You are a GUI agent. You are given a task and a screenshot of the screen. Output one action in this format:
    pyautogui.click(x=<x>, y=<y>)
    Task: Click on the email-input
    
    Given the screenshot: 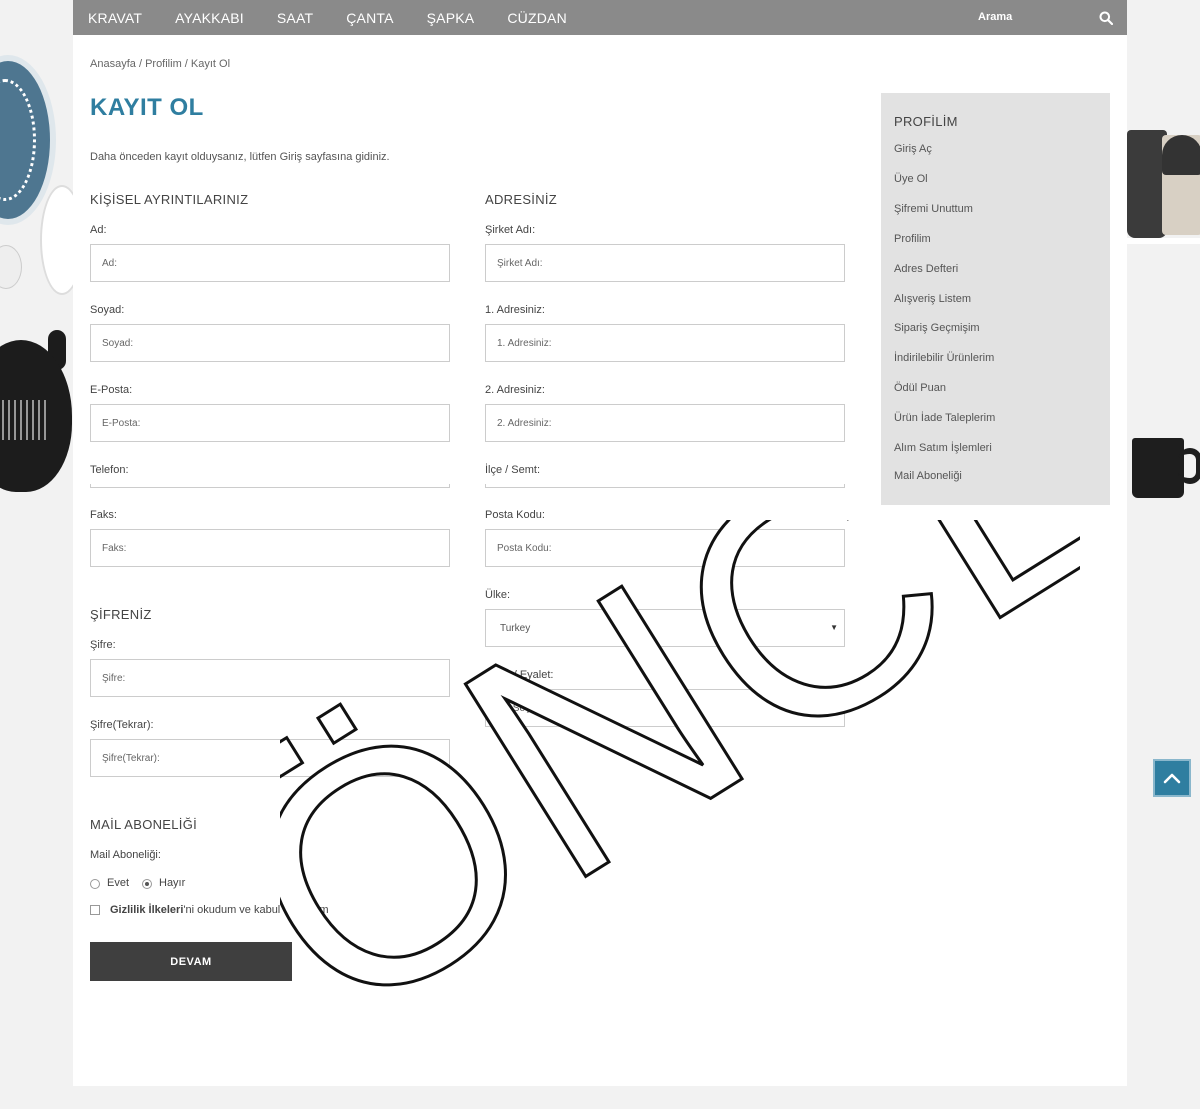 What is the action you would take?
    pyautogui.click(x=270, y=423)
    